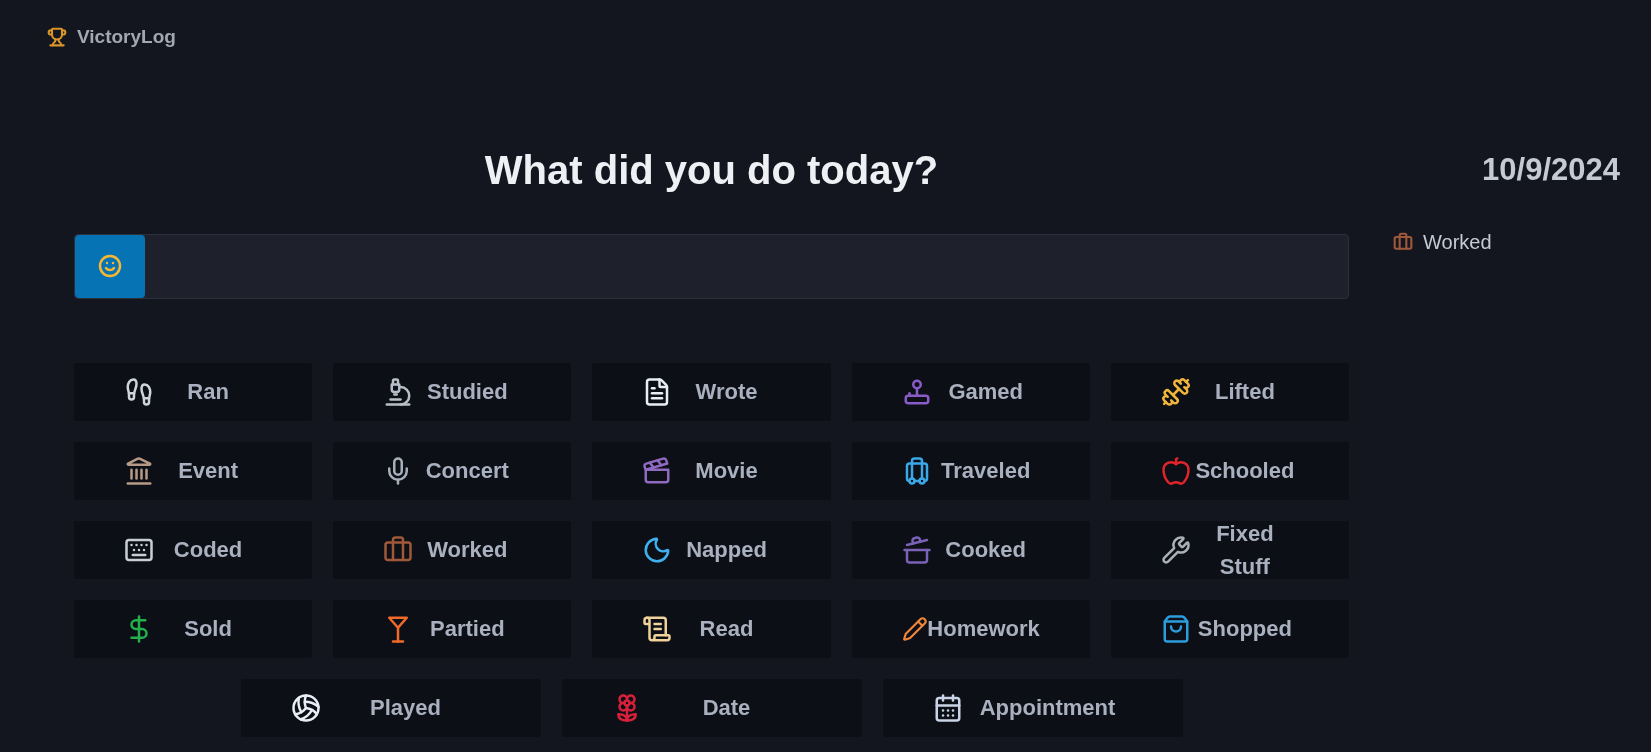  What do you see at coordinates (452, 470) in the screenshot?
I see `activity-button: Concert` at bounding box center [452, 470].